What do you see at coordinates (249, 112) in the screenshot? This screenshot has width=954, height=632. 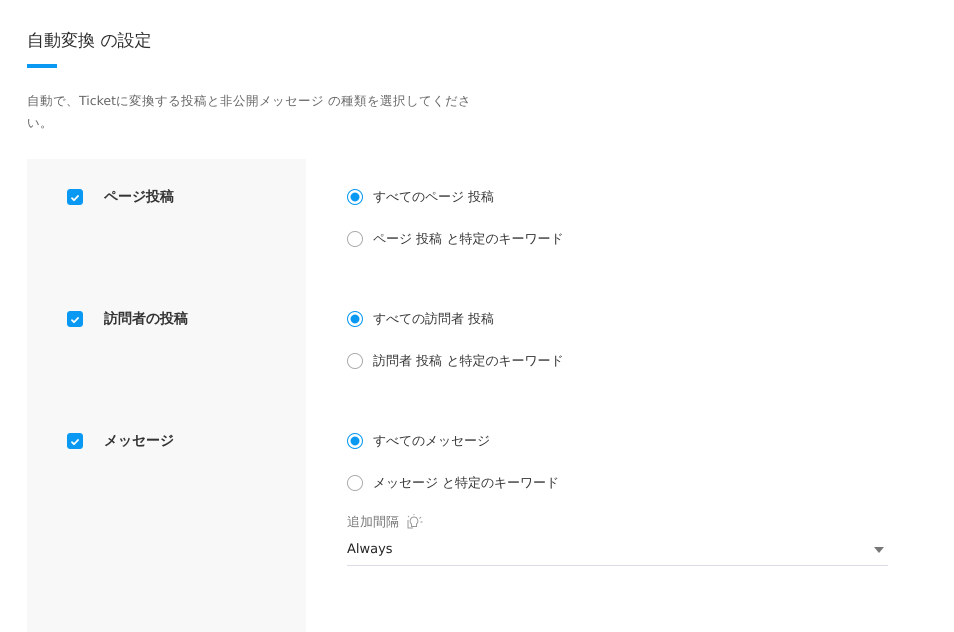 I see `description-text: 自動で、Ticketに変換する投稿と非公開メッセージ の種類を選択してください。` at bounding box center [249, 112].